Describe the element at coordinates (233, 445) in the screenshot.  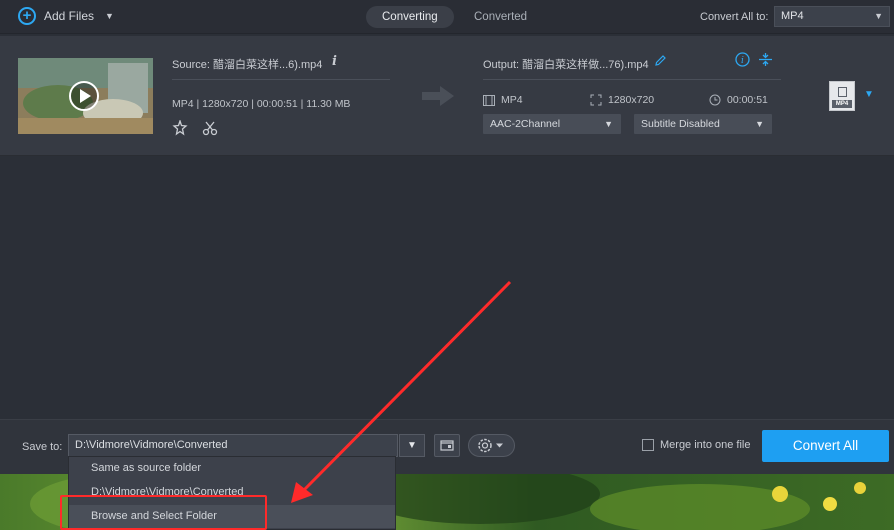
I see `save-path-field: D:\Vidmore\Vidmore\Converted` at that location.